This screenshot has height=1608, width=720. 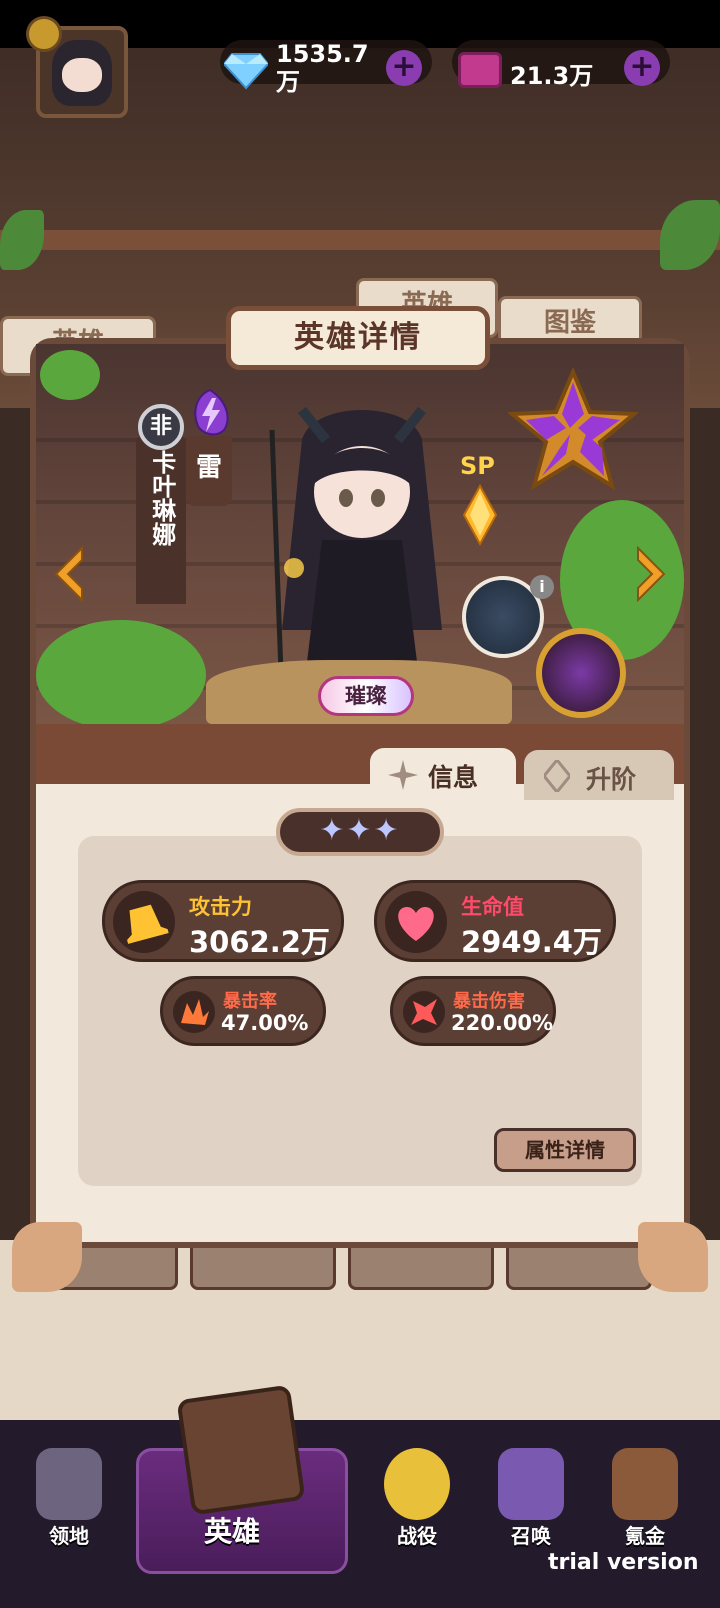 What do you see at coordinates (358, 338) in the screenshot?
I see `panel-title: 英雄详情` at bounding box center [358, 338].